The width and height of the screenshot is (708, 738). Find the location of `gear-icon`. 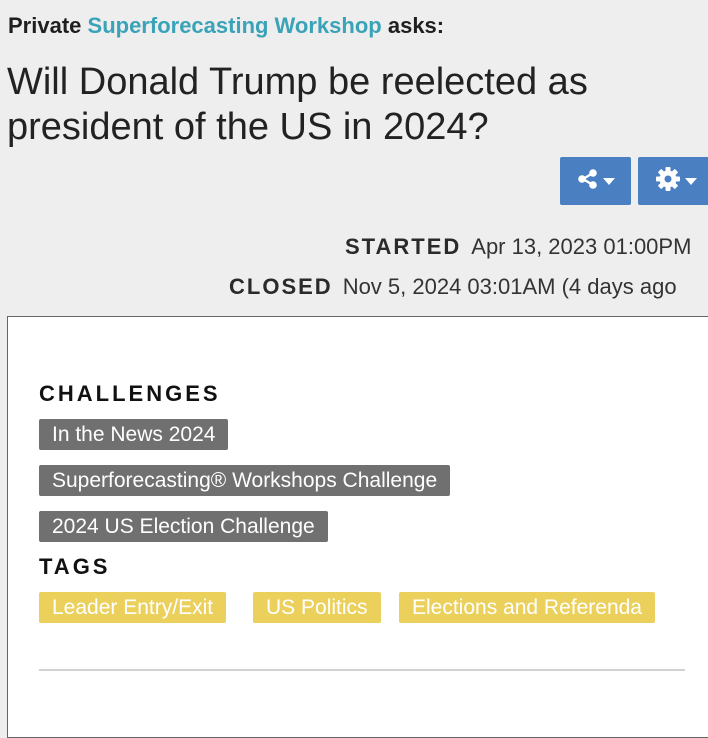

gear-icon is located at coordinates (668, 181).